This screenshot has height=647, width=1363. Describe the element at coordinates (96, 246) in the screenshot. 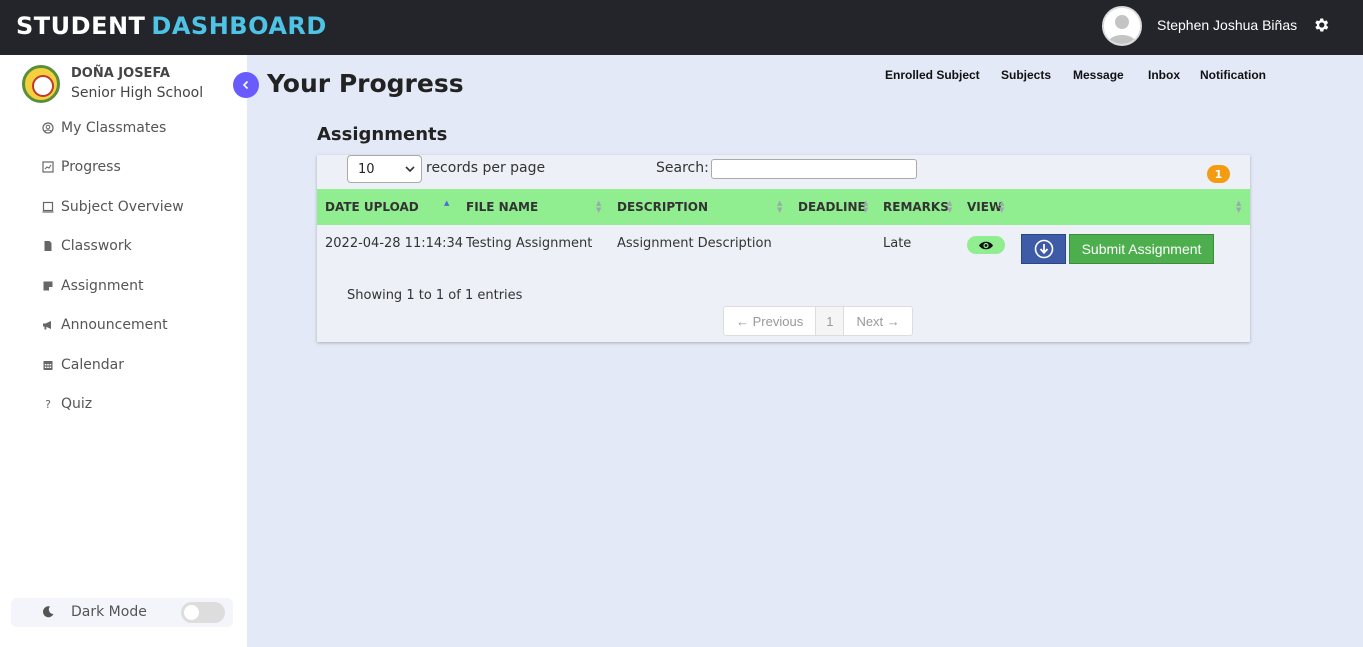

I see `sidebar-item-label: Classwork` at that location.